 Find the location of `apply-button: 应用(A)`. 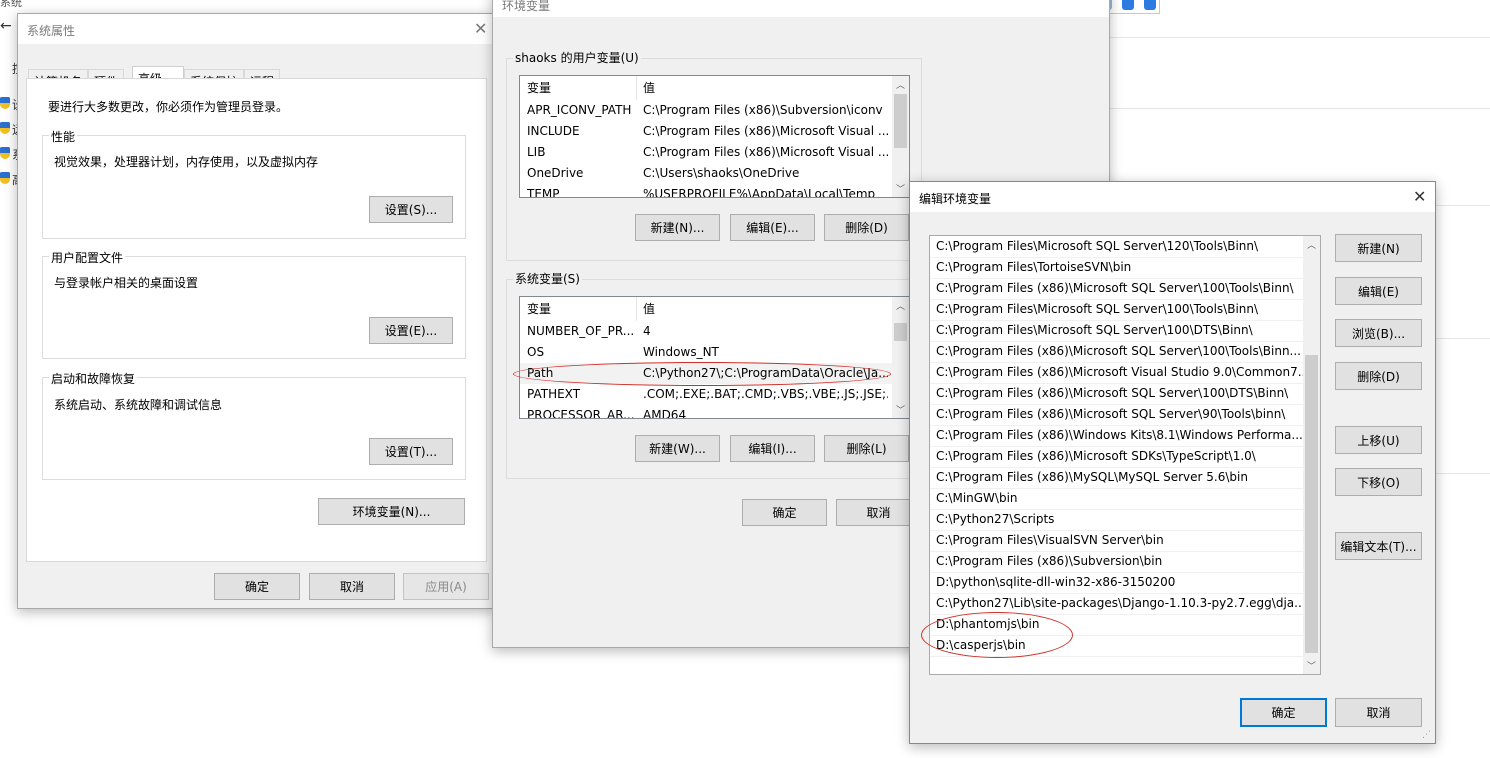

apply-button: 应用(A) is located at coordinates (446, 586).